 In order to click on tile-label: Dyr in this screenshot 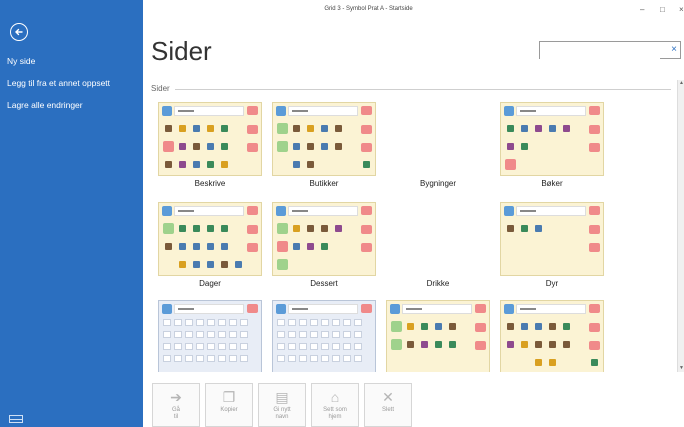, I will do `click(552, 283)`.